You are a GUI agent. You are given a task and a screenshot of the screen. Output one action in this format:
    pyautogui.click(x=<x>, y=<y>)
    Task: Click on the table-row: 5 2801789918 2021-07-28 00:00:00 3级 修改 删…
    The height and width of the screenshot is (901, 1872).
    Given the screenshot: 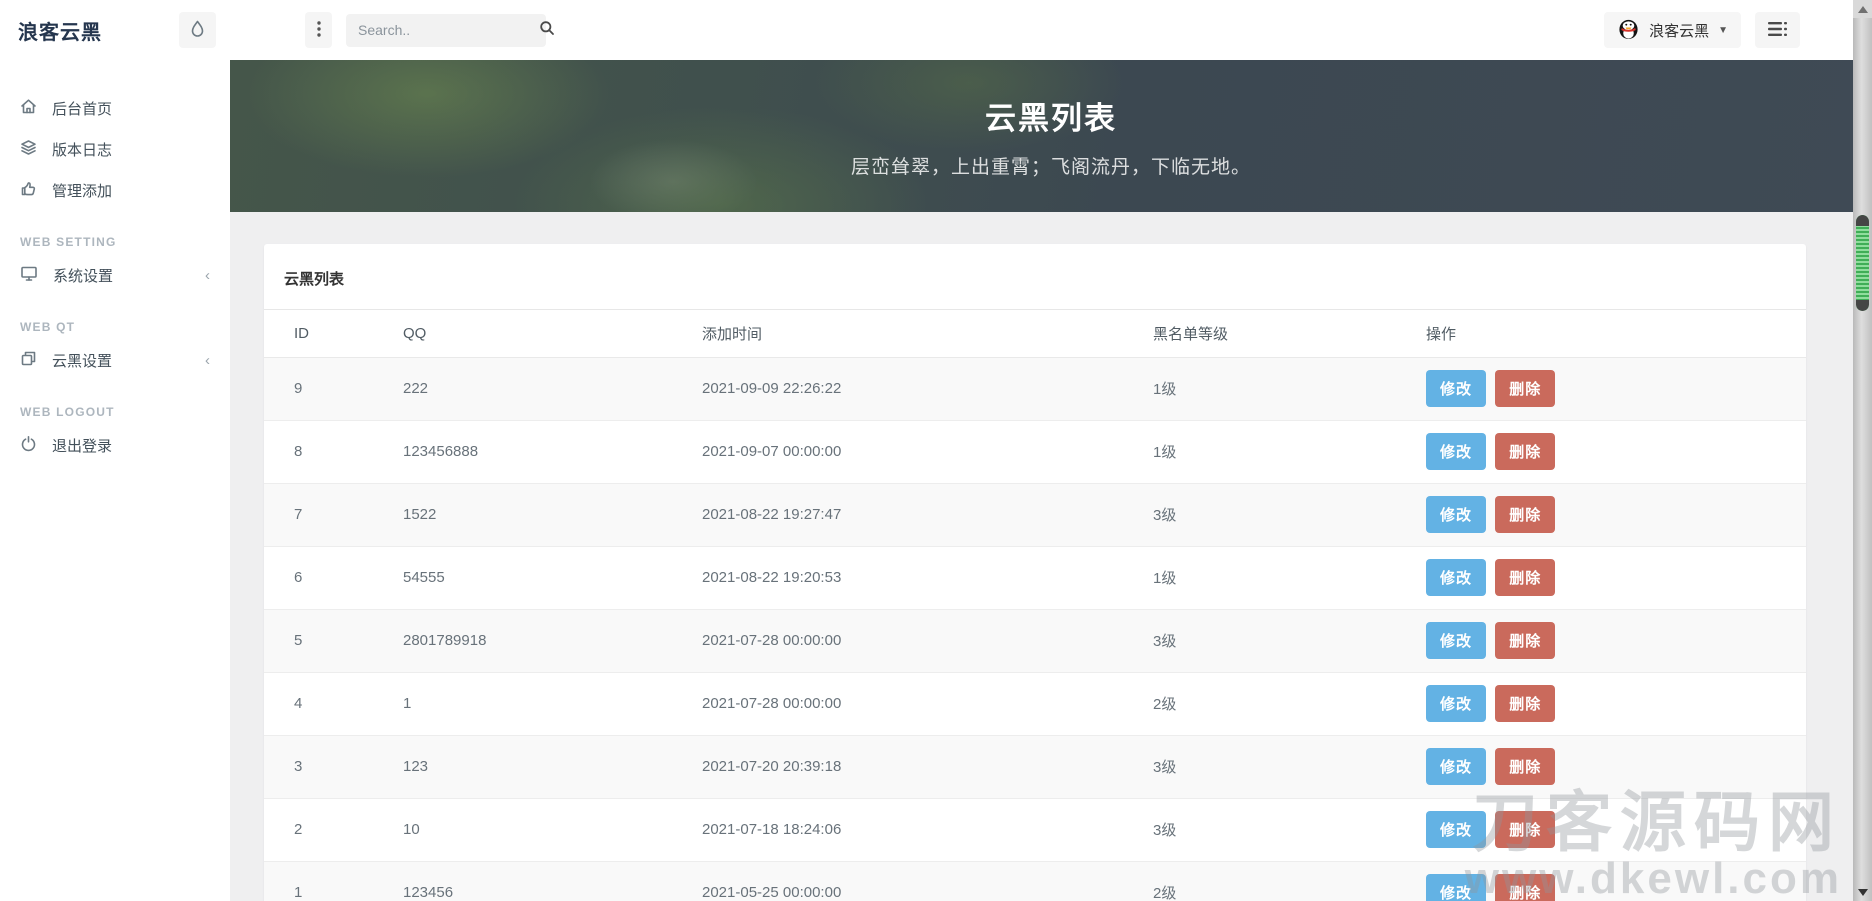 What is the action you would take?
    pyautogui.click(x=1035, y=641)
    